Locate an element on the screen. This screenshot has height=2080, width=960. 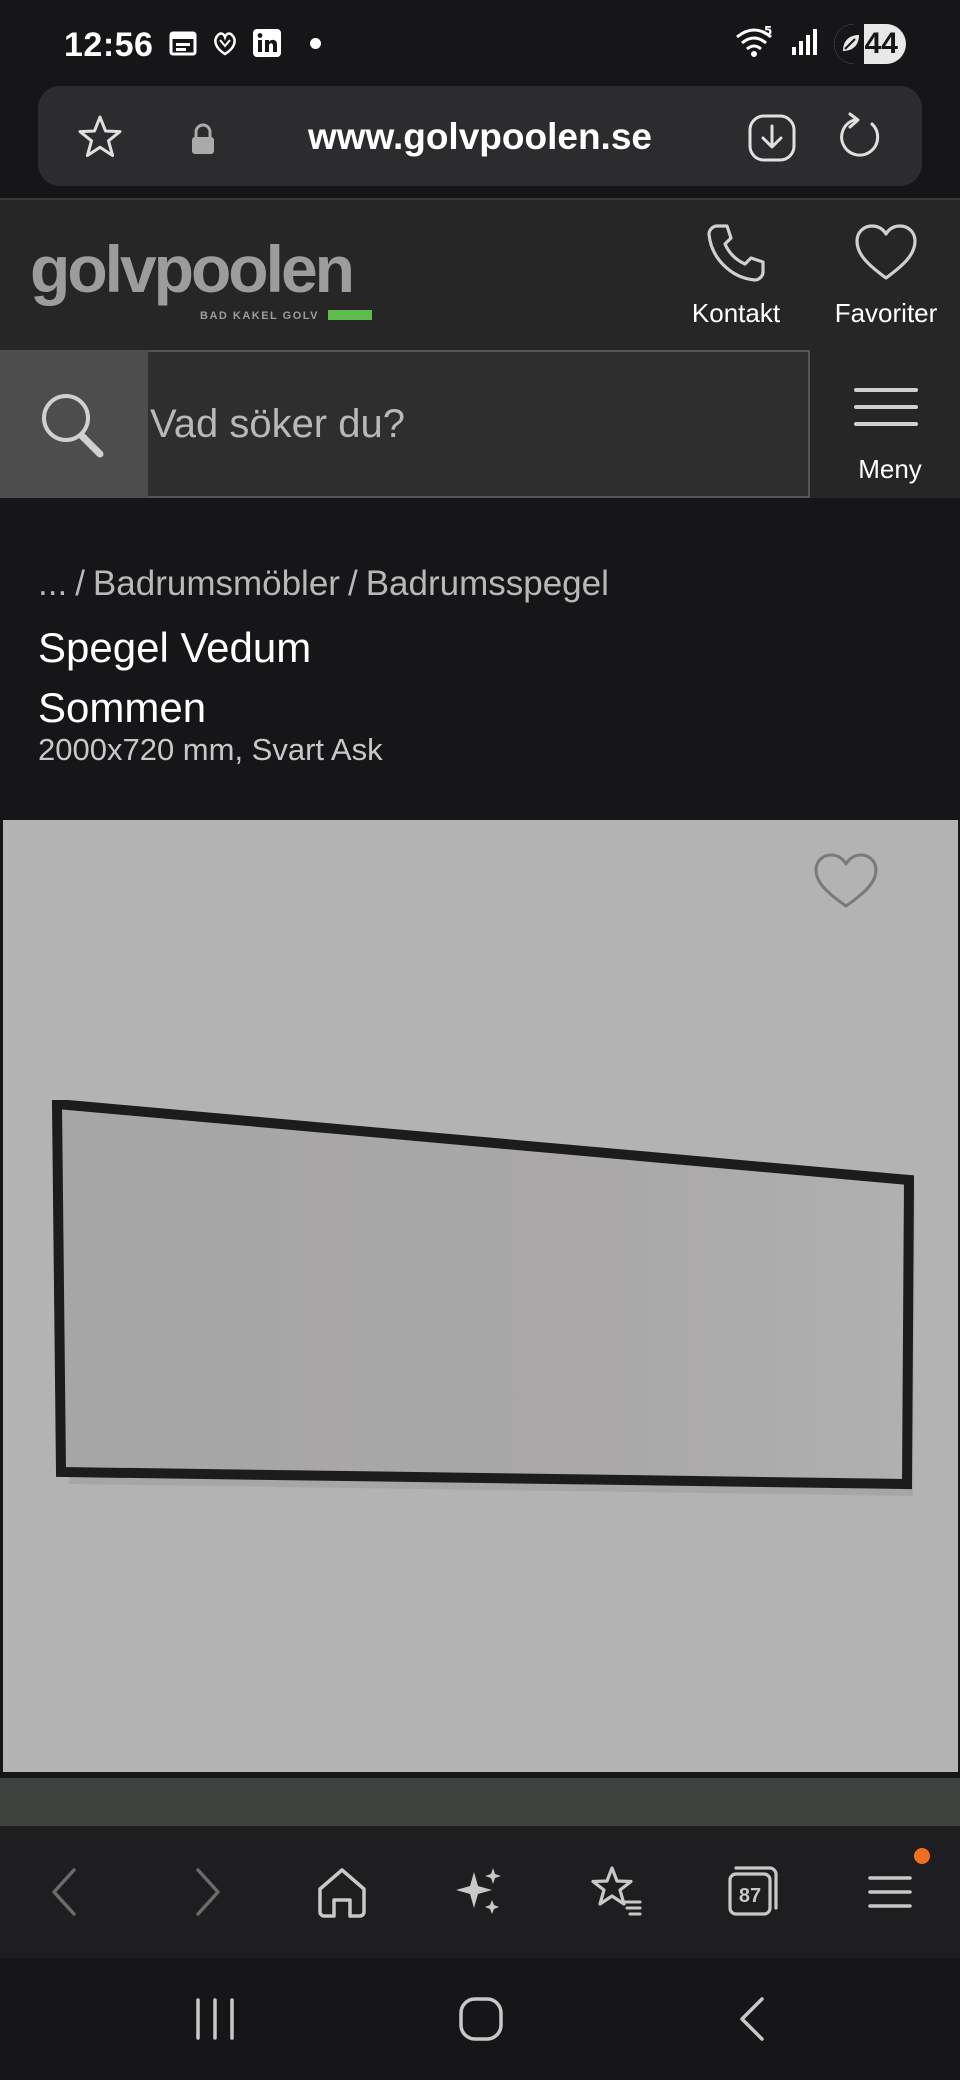
product-title-line1: Spegel Vedum is located at coordinates (175, 647).